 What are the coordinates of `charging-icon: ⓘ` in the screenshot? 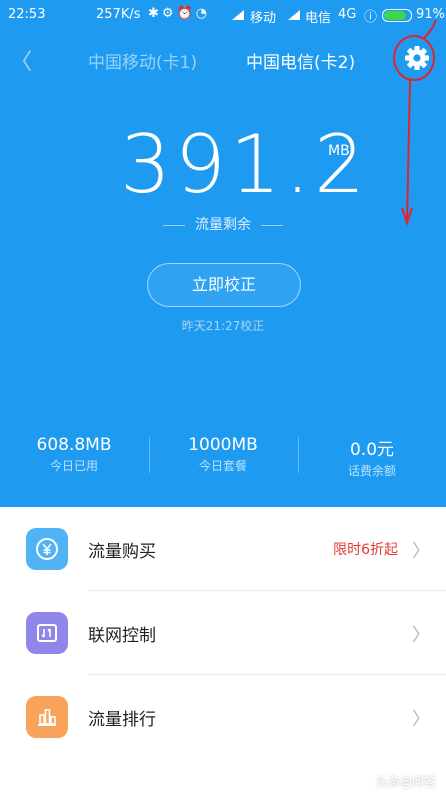 It's located at (371, 17).